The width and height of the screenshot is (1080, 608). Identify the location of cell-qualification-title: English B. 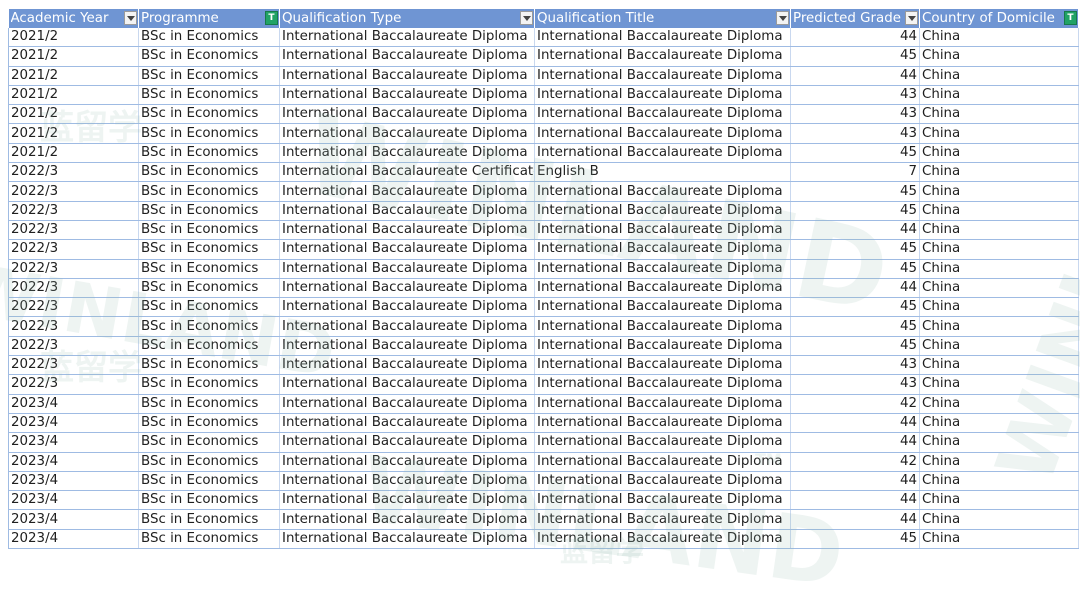
(662, 172).